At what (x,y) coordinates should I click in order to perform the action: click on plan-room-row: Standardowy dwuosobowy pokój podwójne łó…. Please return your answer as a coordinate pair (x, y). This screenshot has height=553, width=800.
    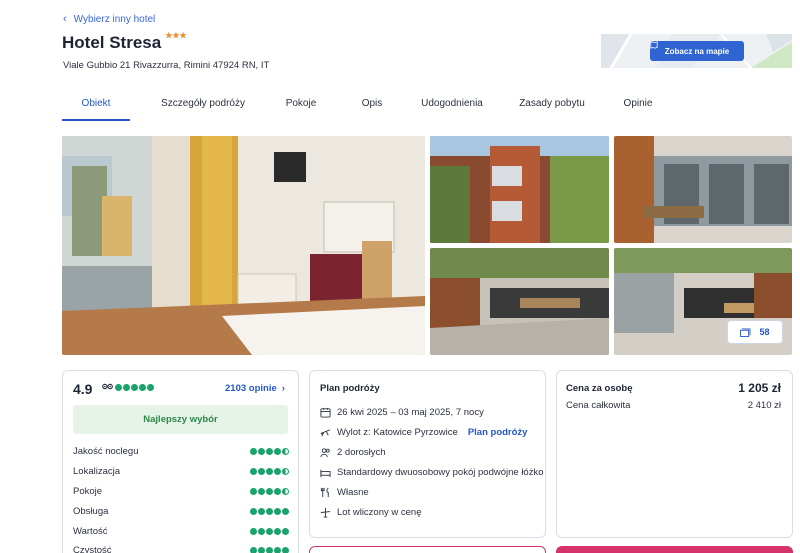
    Looking at the image, I should click on (432, 472).